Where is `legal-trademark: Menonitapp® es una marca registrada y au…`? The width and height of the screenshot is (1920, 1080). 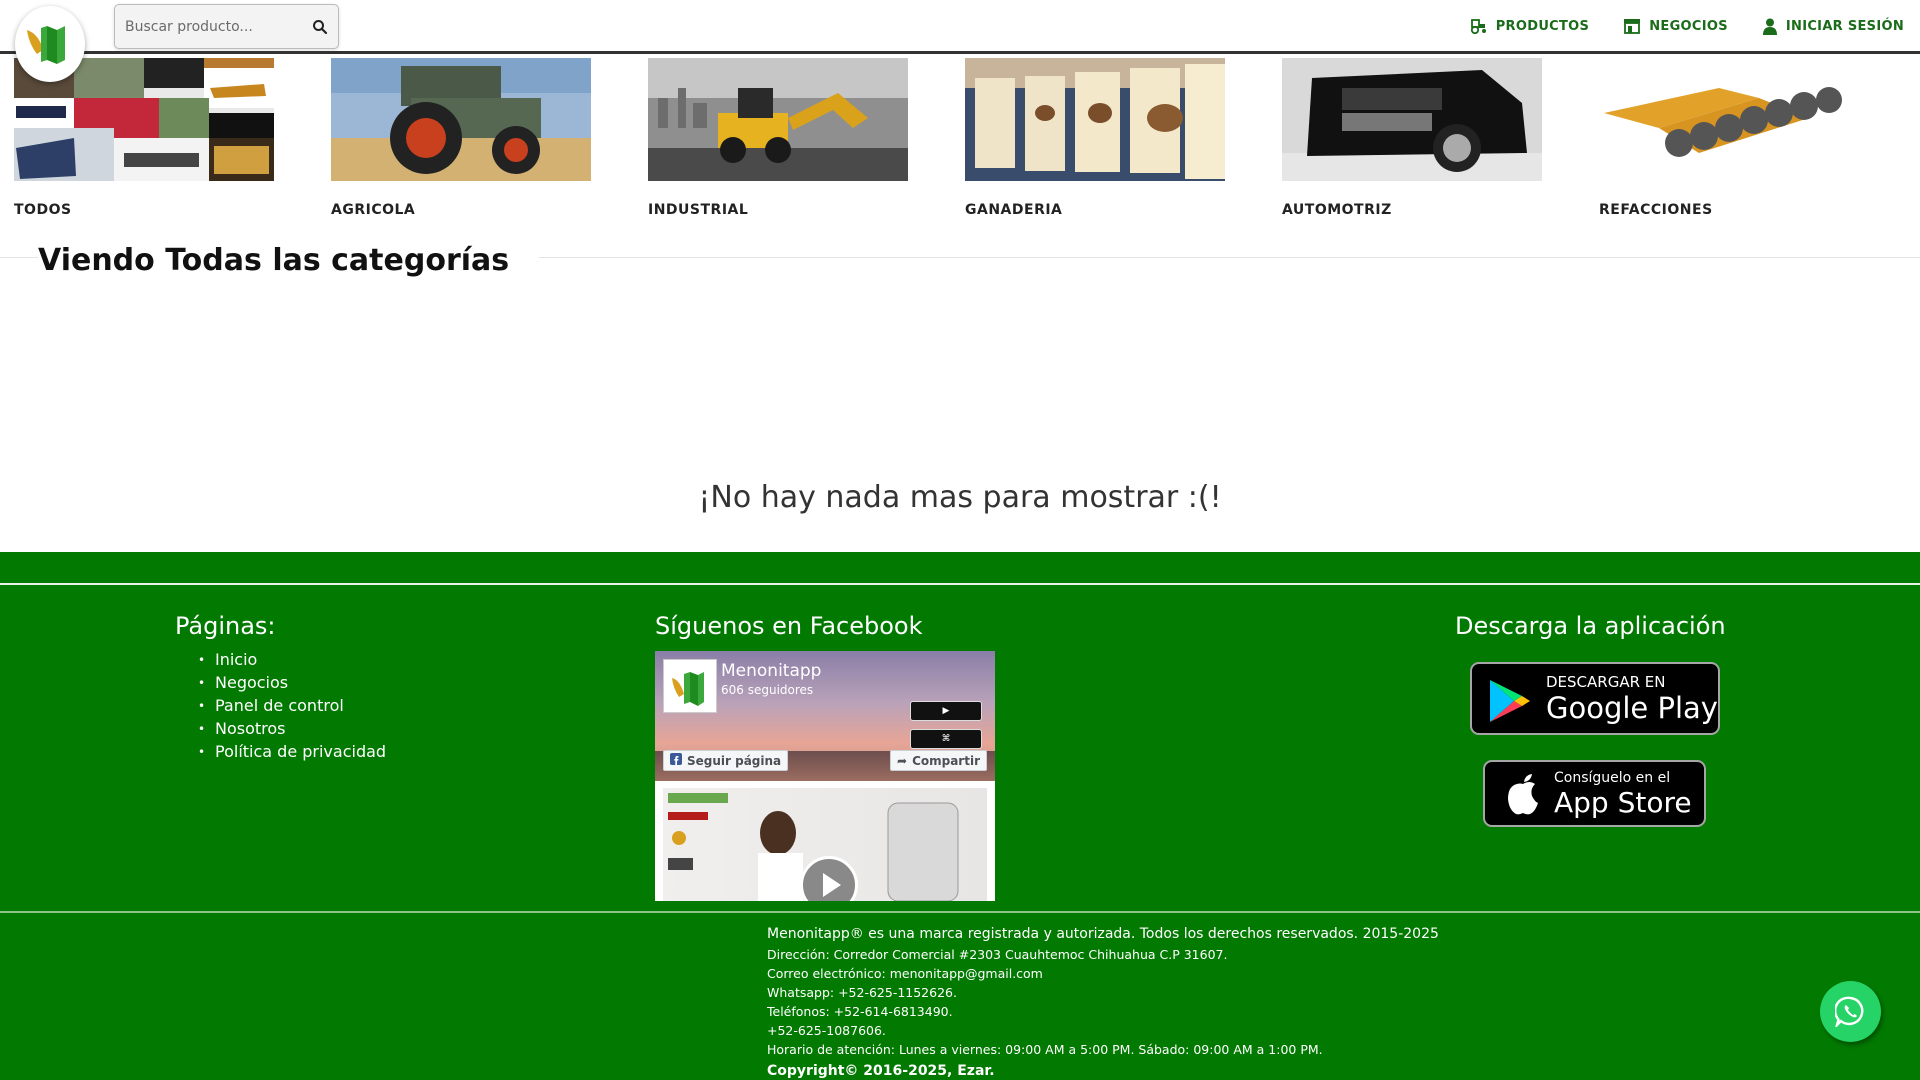 legal-trademark: Menonitapp® es una marca registrada y au… is located at coordinates (1103, 934).